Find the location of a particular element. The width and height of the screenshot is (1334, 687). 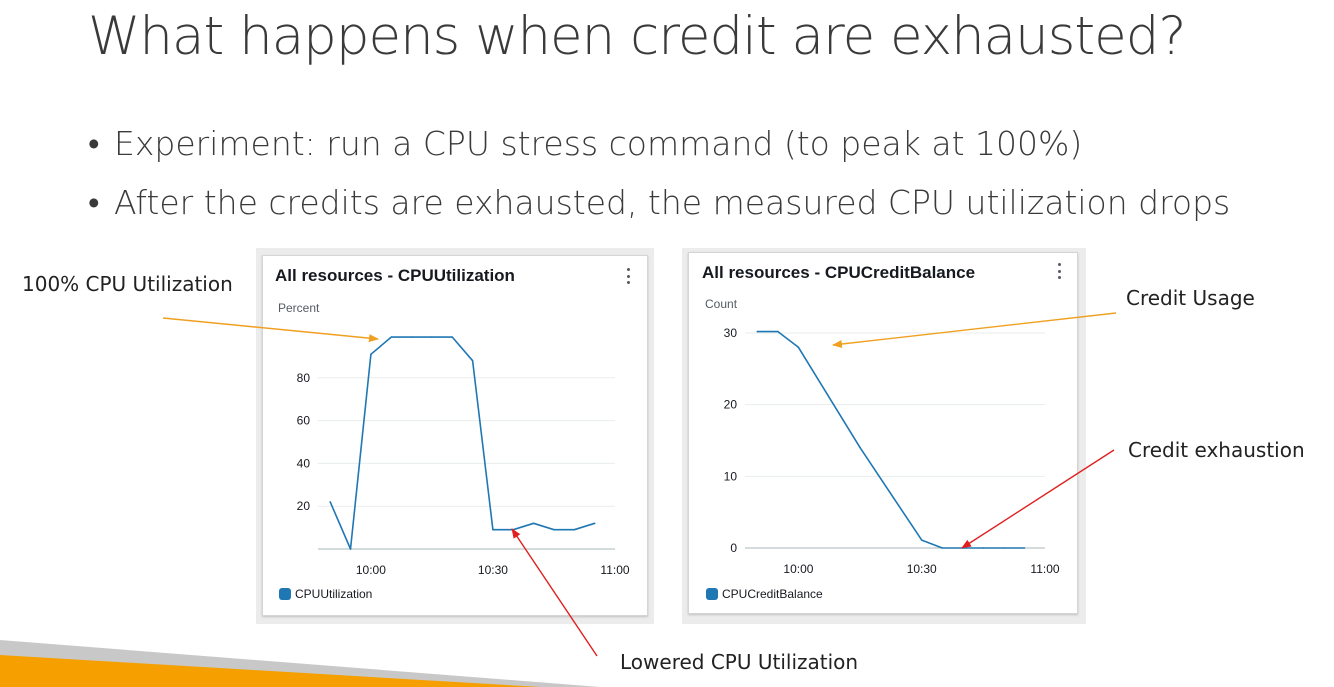

arrow-credit-usage is located at coordinates (974, 330).